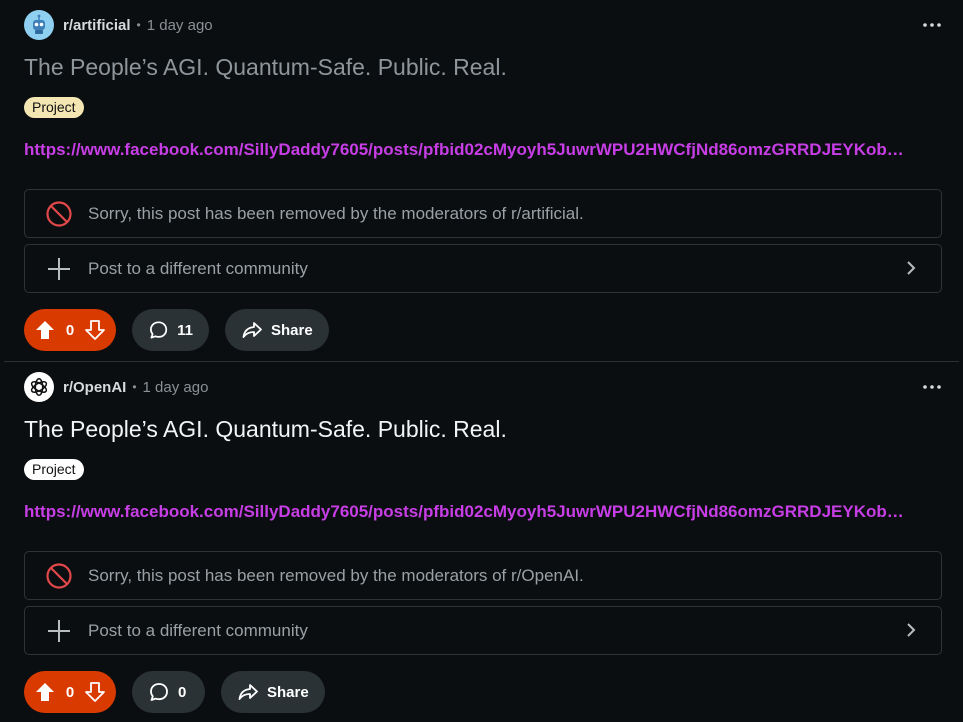 Image resolution: width=963 pixels, height=722 pixels. Describe the element at coordinates (185, 330) in the screenshot. I see `comment-count: 11` at that location.